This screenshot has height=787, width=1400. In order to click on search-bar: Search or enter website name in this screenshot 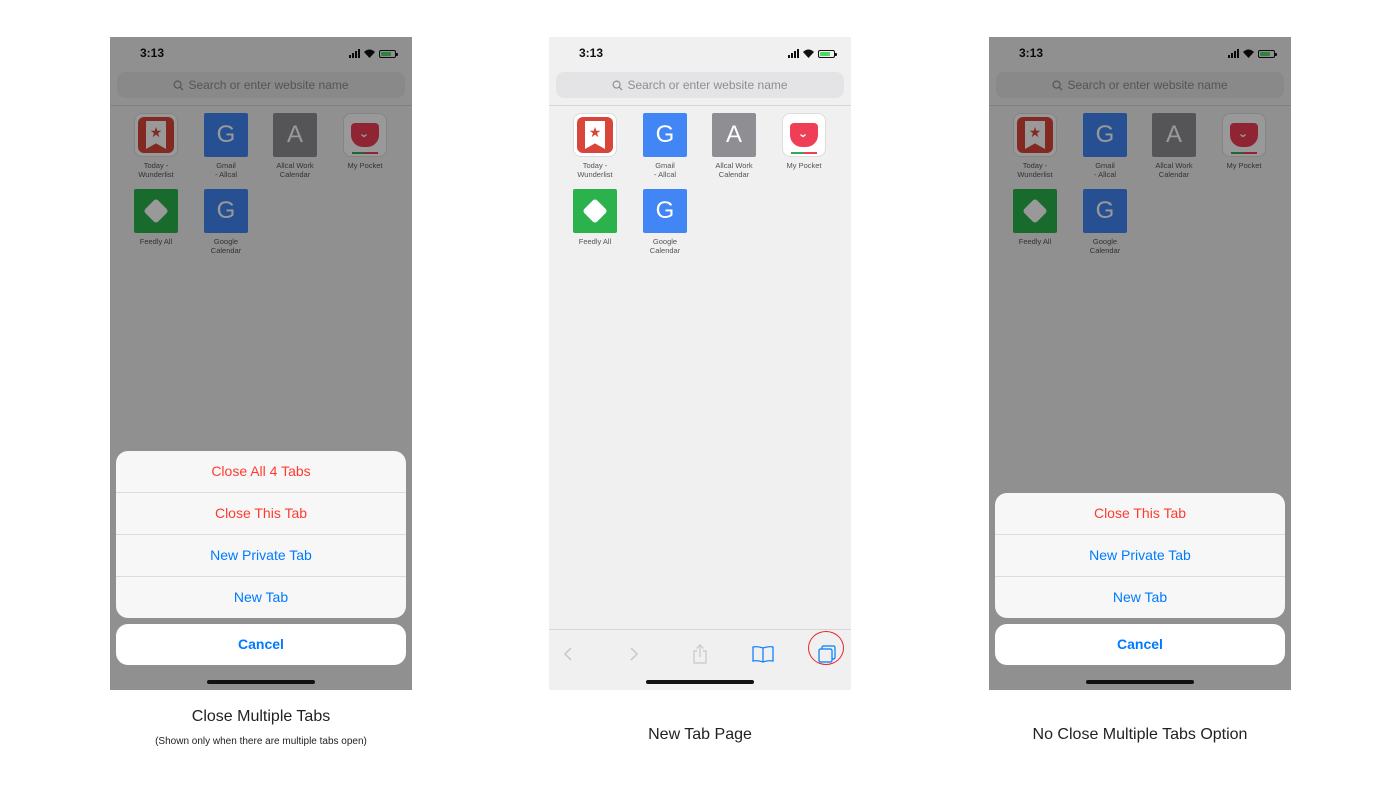, I will do `click(700, 85)`.